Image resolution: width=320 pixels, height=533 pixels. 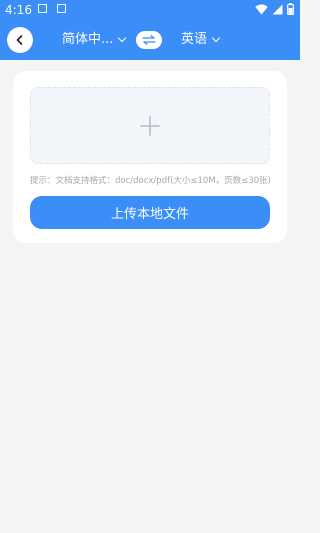 I want to click on back-button, so click(x=20, y=40).